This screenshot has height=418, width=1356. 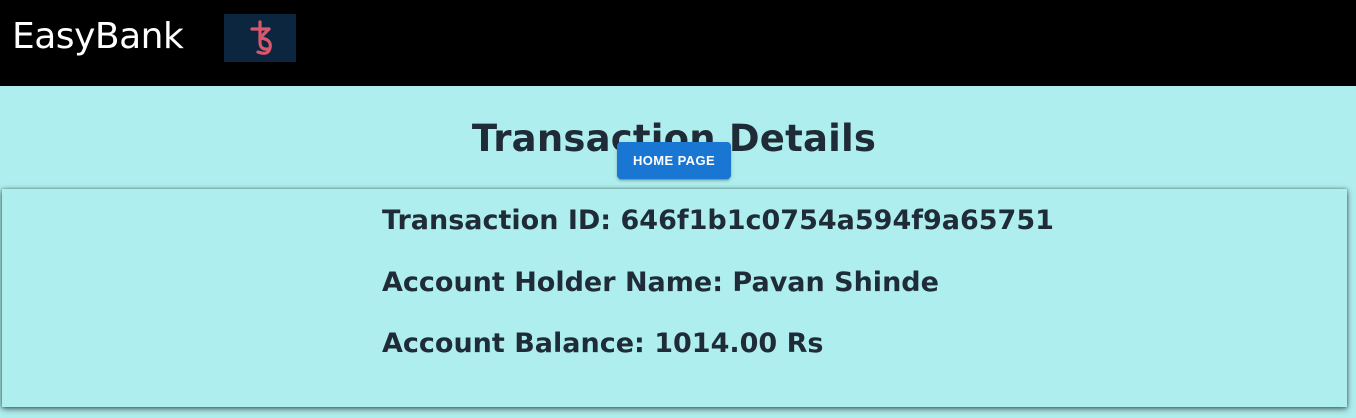 I want to click on transaction-id: Transaction ID: 646f1b1c0754a594f9a65751, so click(x=718, y=220).